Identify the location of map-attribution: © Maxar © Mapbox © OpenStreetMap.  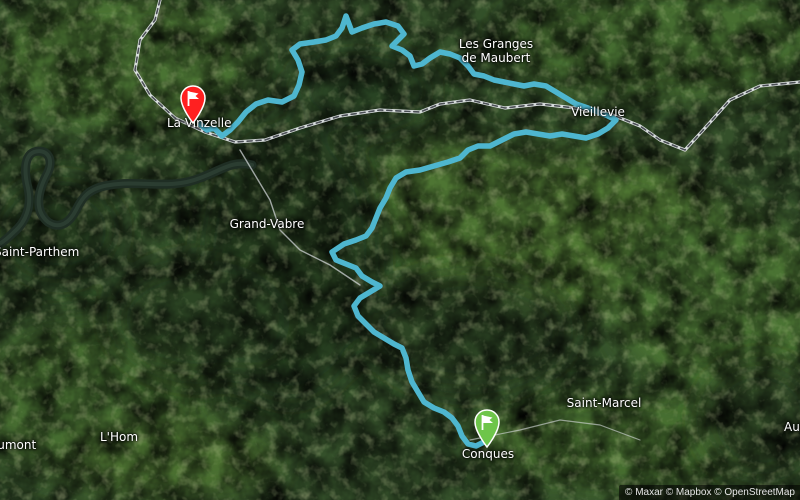
(709, 492).